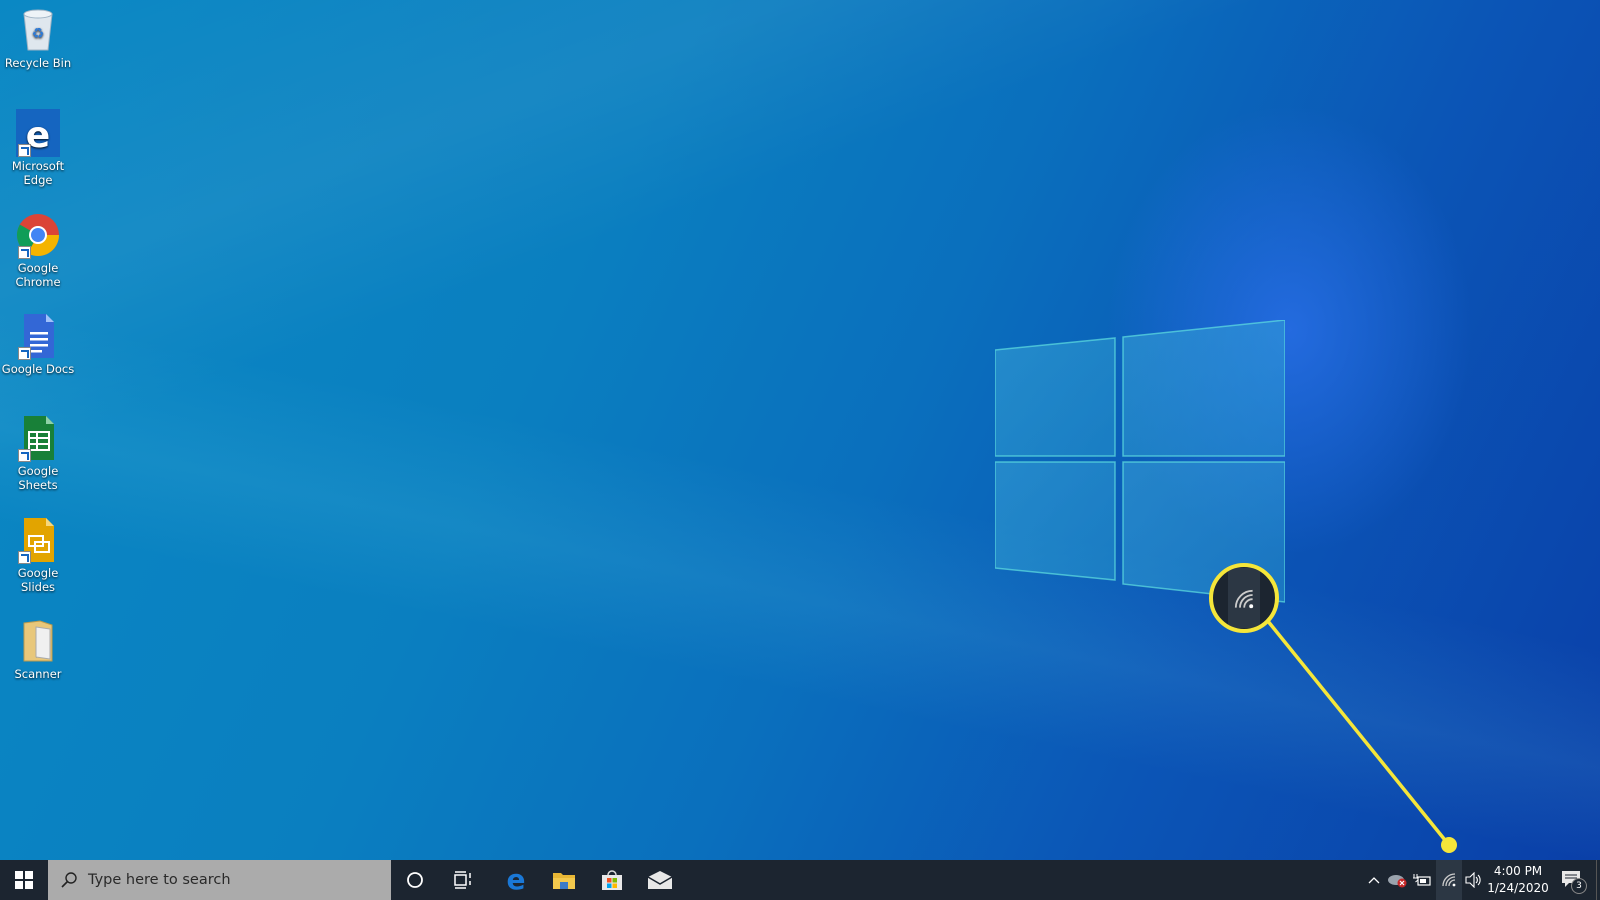 The image size is (1600, 900). I want to click on recycle-bin-icon: ♻, so click(38, 30).